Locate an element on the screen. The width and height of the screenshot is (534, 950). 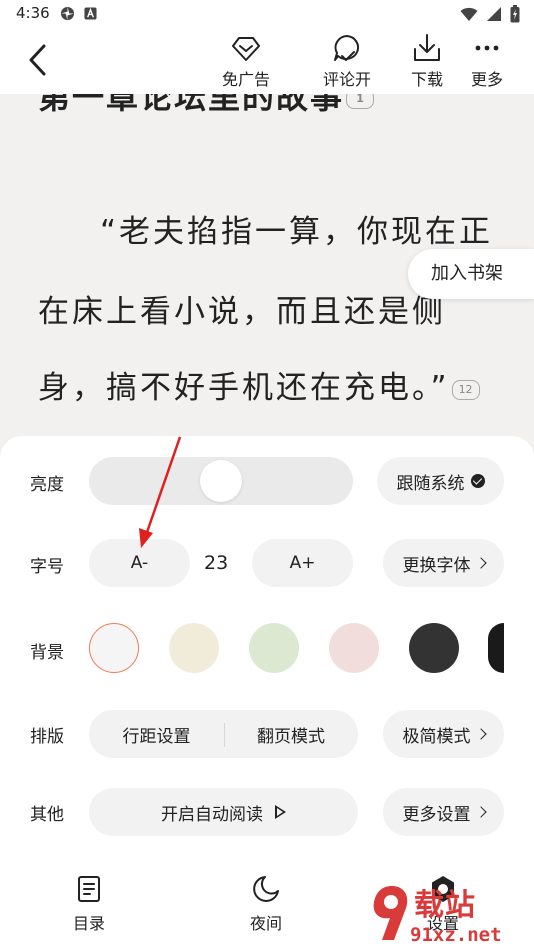
nav-night-mode-label: 夜间 is located at coordinates (265, 923).